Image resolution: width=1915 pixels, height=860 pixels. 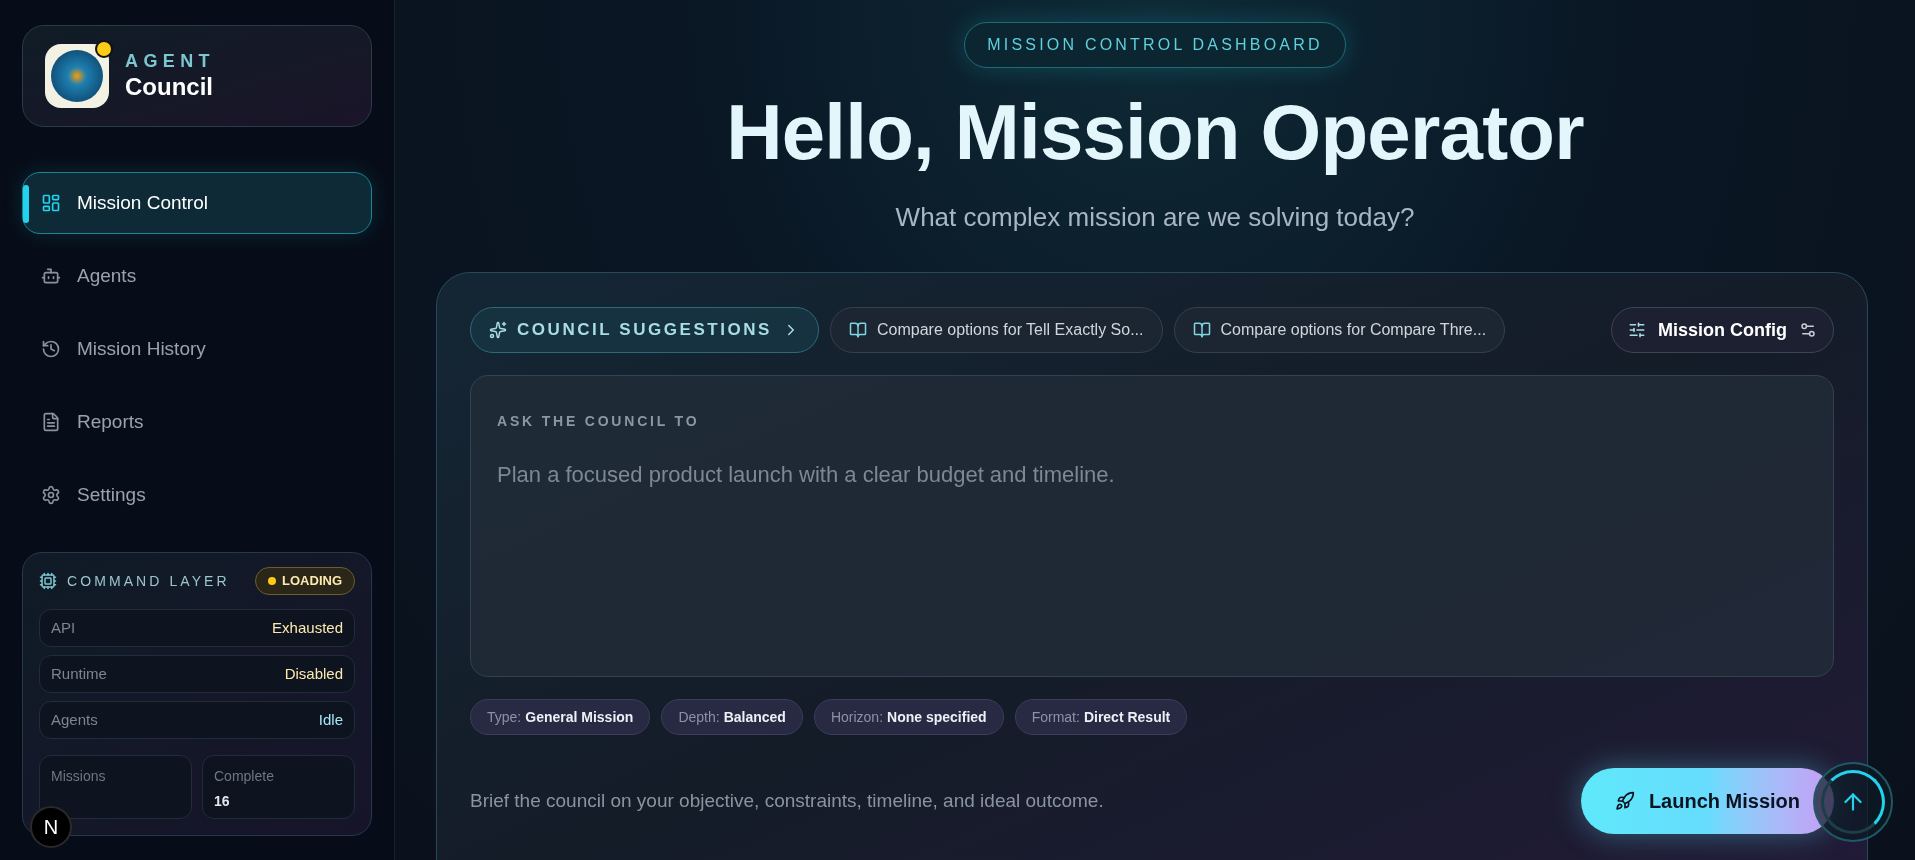 I want to click on document-icon, so click(x=51, y=422).